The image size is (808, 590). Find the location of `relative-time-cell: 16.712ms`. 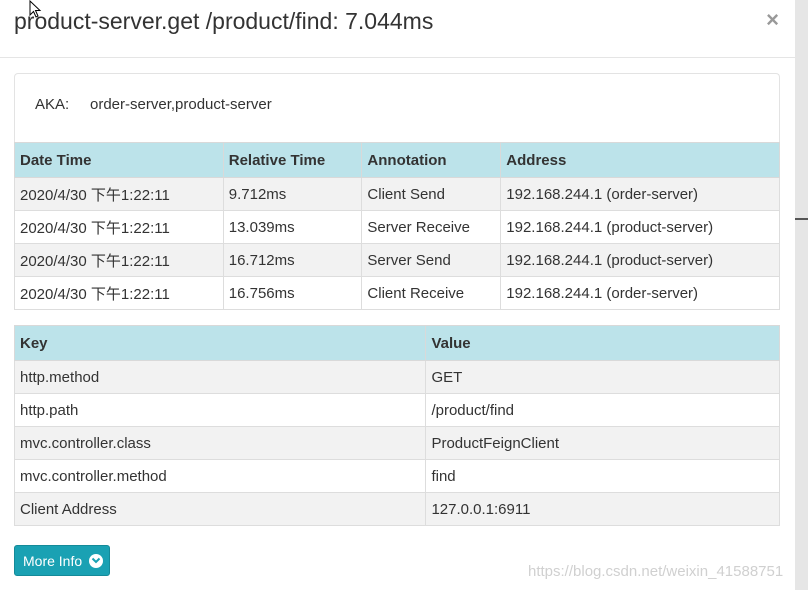

relative-time-cell: 16.712ms is located at coordinates (292, 260).